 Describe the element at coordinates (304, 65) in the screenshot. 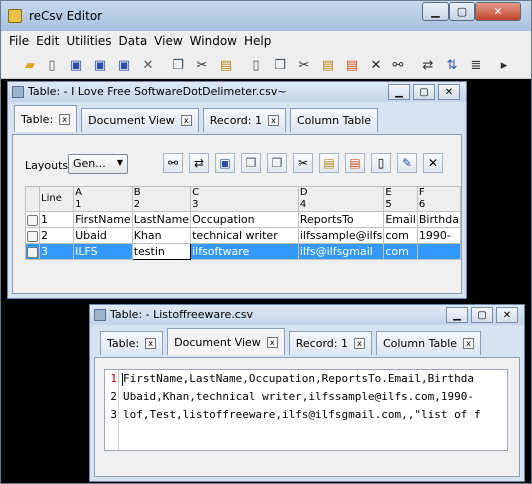

I see `cut2-icon: ✂` at that location.